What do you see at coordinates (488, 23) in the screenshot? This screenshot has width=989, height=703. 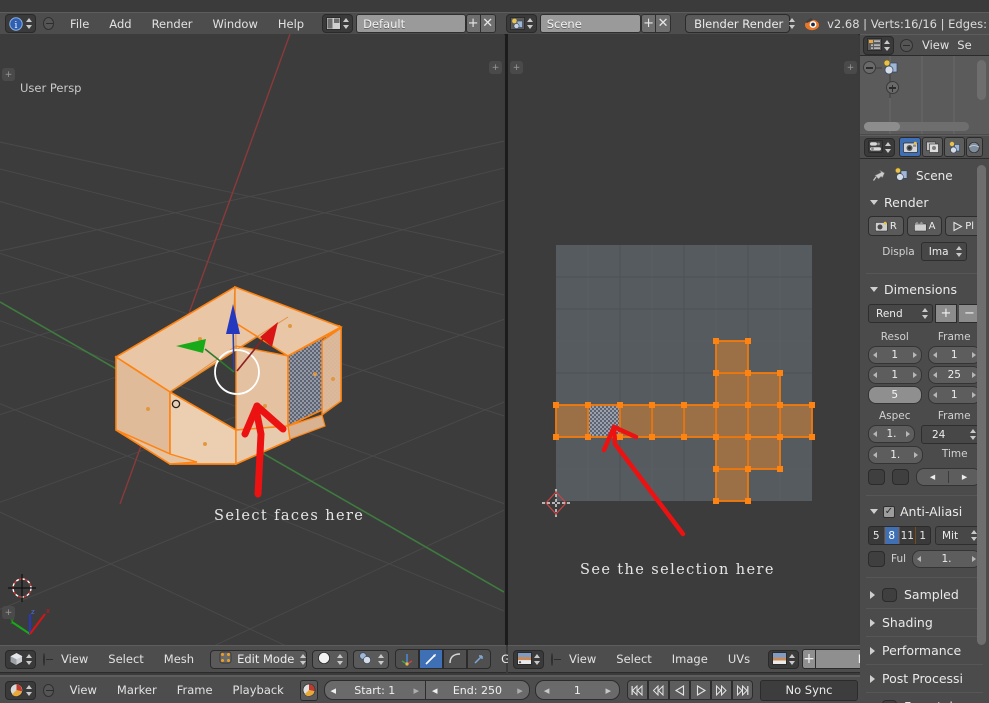 I see `delete-screen-button: ✕` at bounding box center [488, 23].